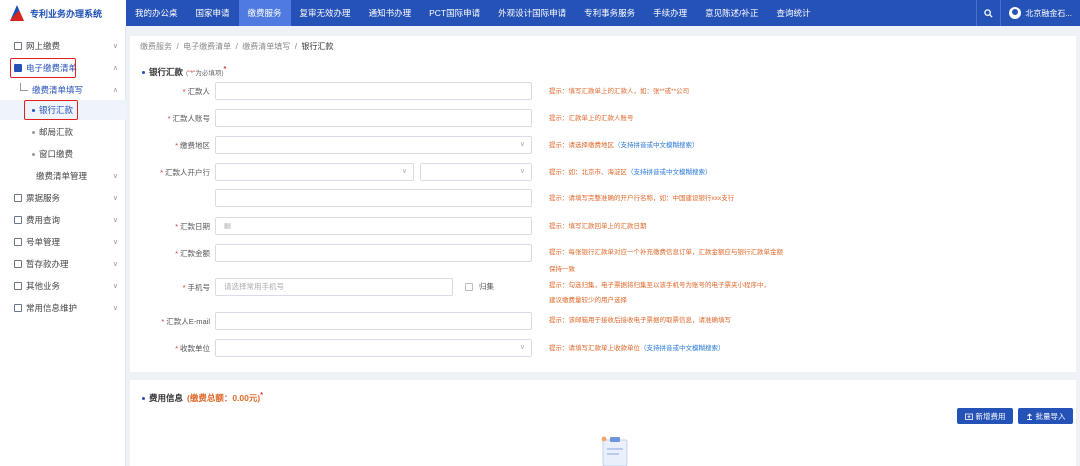  Describe the element at coordinates (185, 172) in the screenshot. I see `bank-label: * 汇款人开户行` at that location.